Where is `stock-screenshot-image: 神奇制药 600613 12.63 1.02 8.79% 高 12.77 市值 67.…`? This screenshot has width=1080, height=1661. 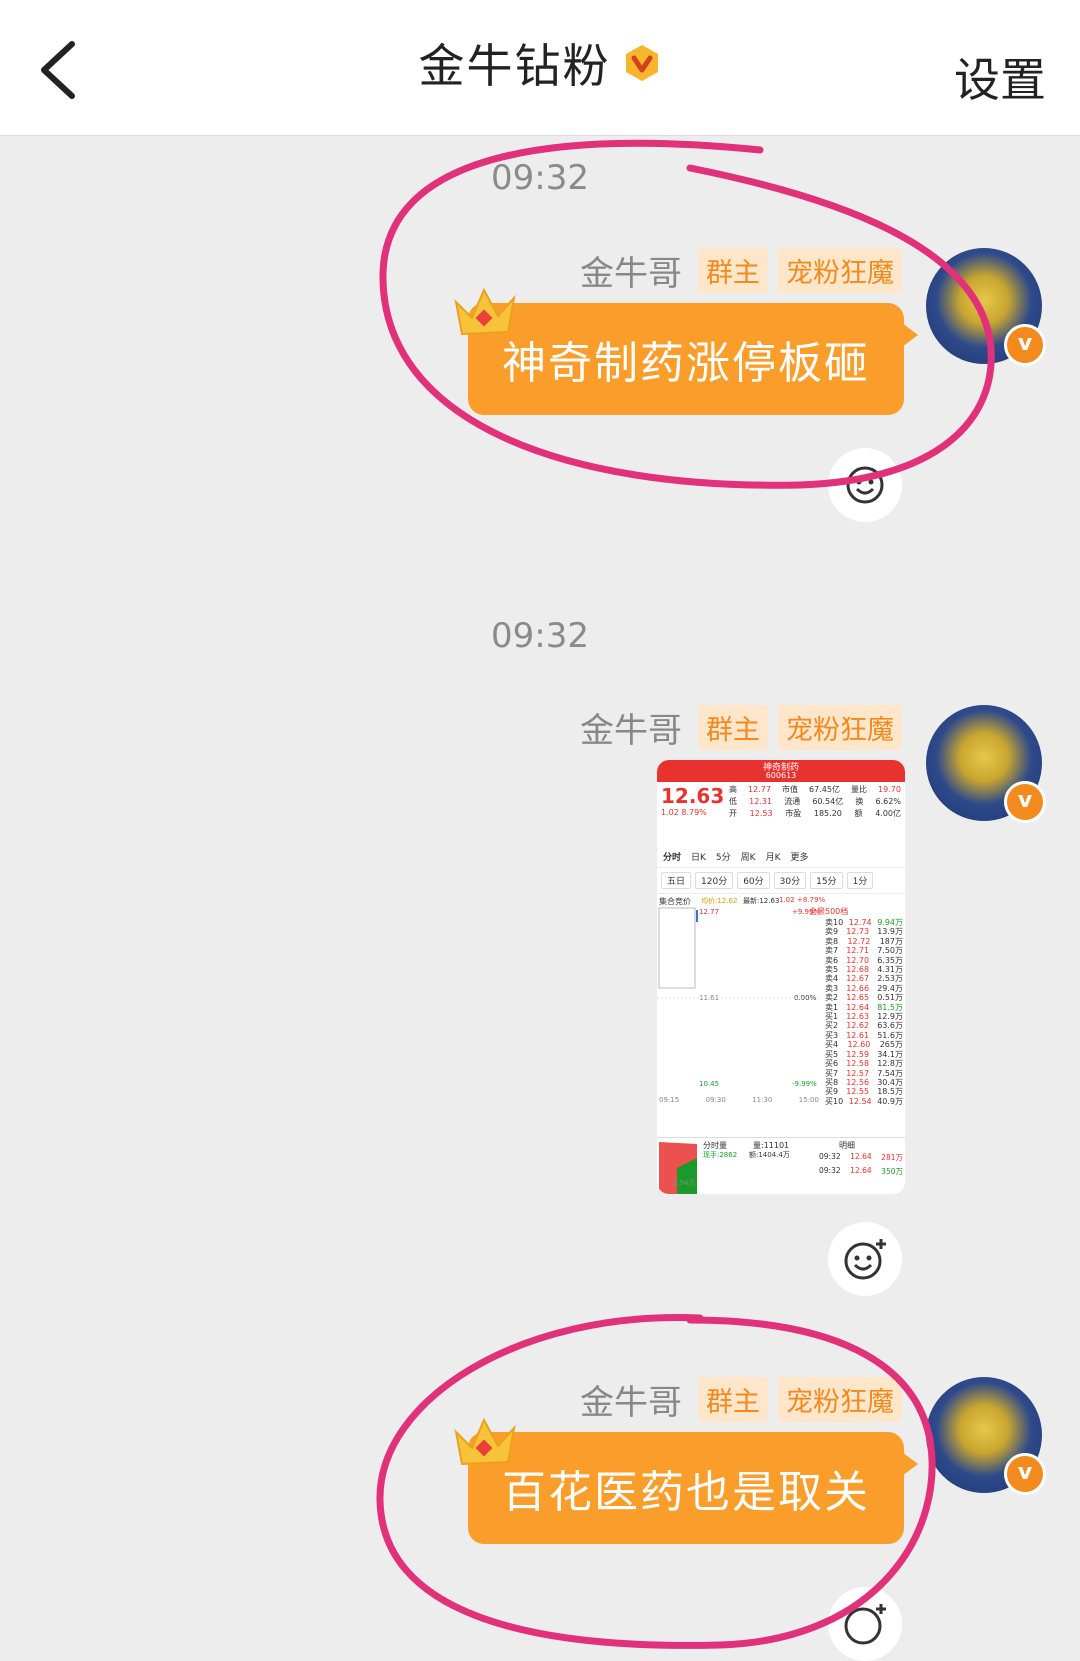
stock-screenshot-image: 神奇制药 600613 12.63 1.02 8.79% 高 12.77 市值 67.… is located at coordinates (781, 977).